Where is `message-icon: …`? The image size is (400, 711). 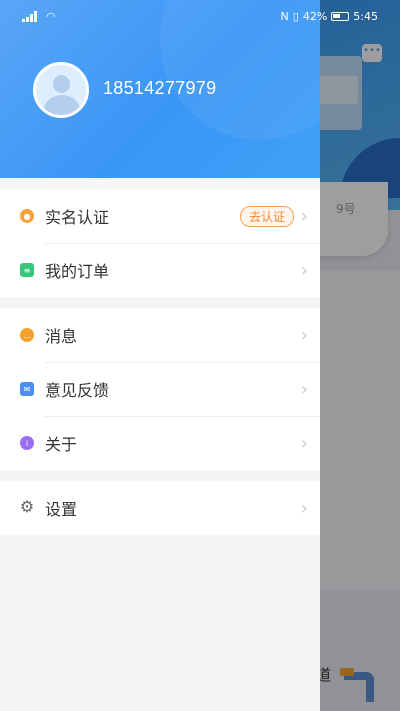 message-icon: … is located at coordinates (27, 335).